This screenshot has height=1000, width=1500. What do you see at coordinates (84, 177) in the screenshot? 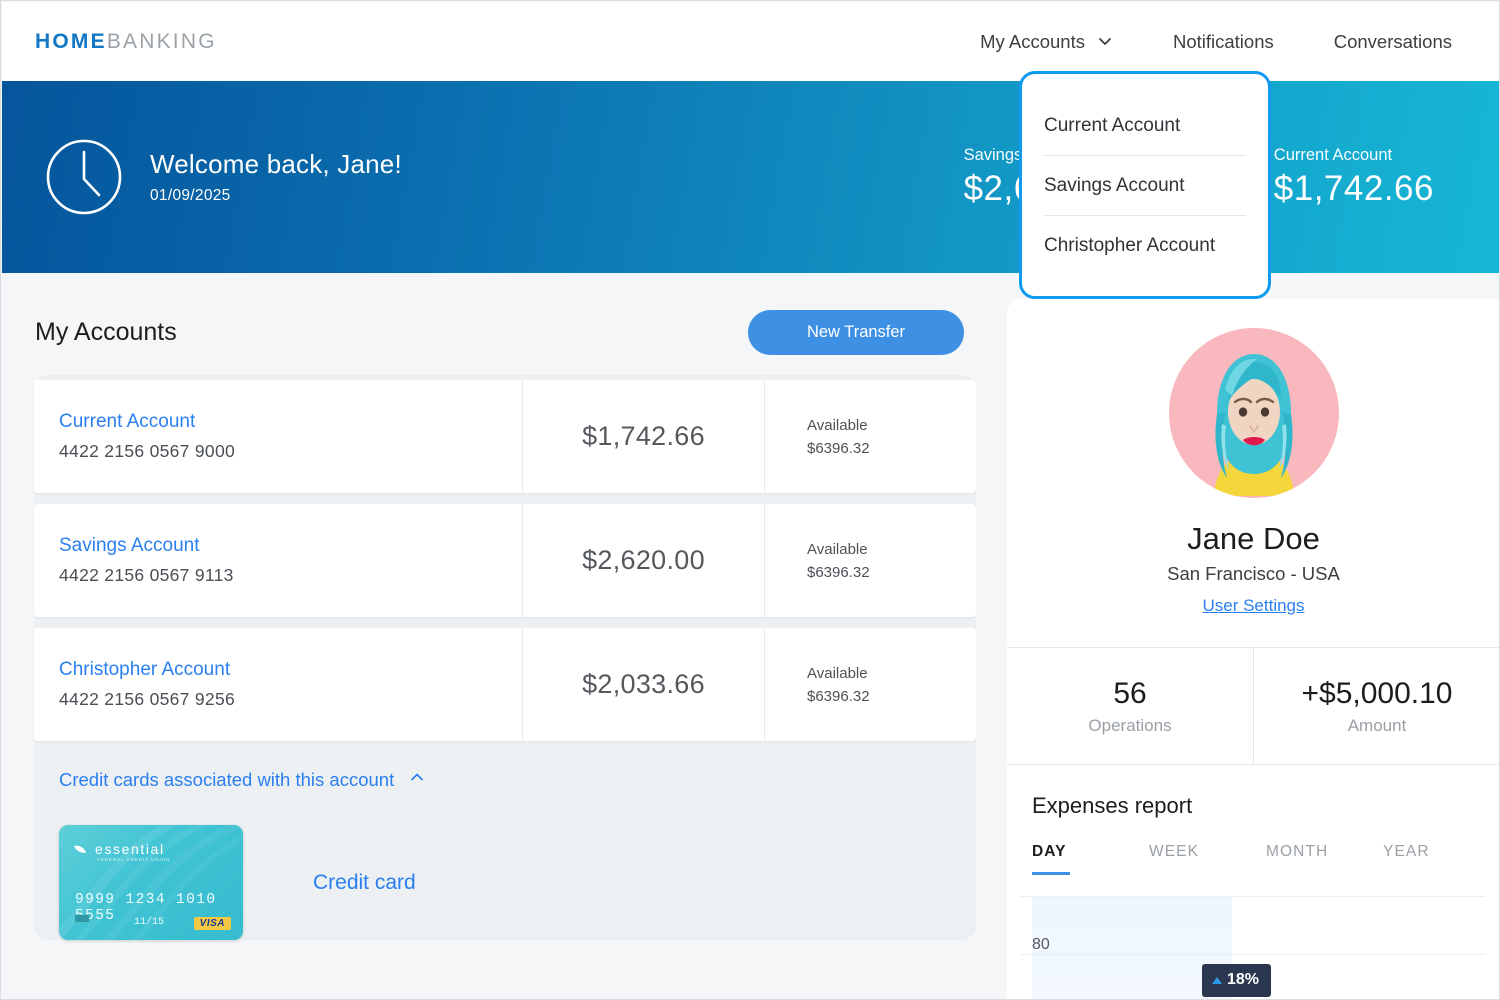
I see `clock-icon` at bounding box center [84, 177].